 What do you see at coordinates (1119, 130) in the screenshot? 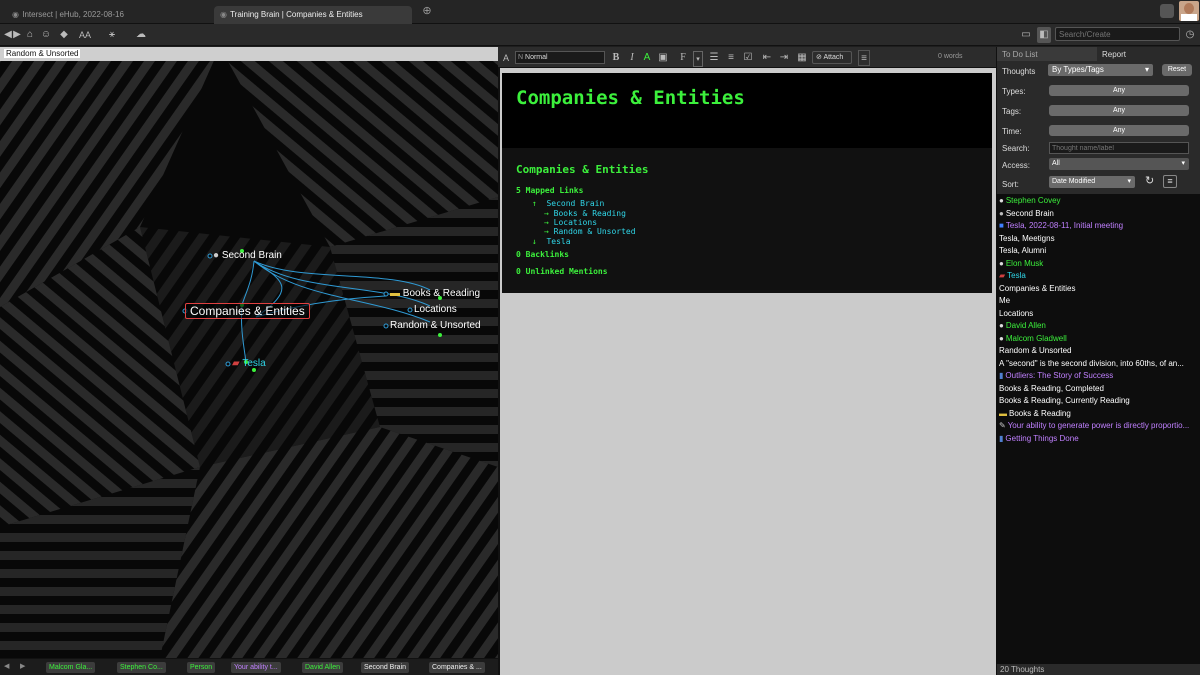
I see `time-select: Any` at bounding box center [1119, 130].